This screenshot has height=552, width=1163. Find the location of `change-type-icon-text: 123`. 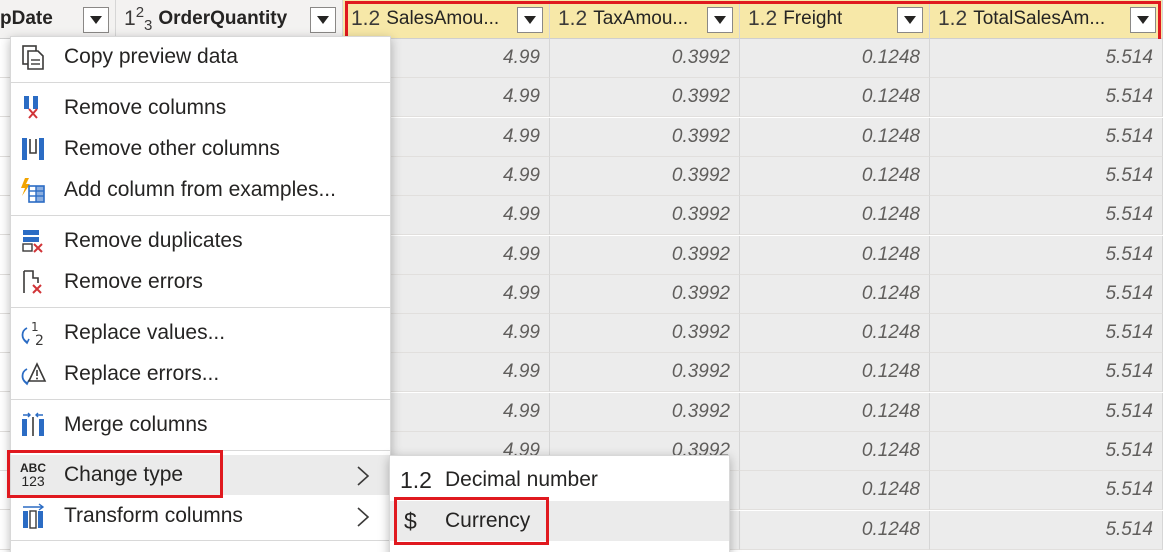

change-type-icon-text: 123 is located at coordinates (33, 481).